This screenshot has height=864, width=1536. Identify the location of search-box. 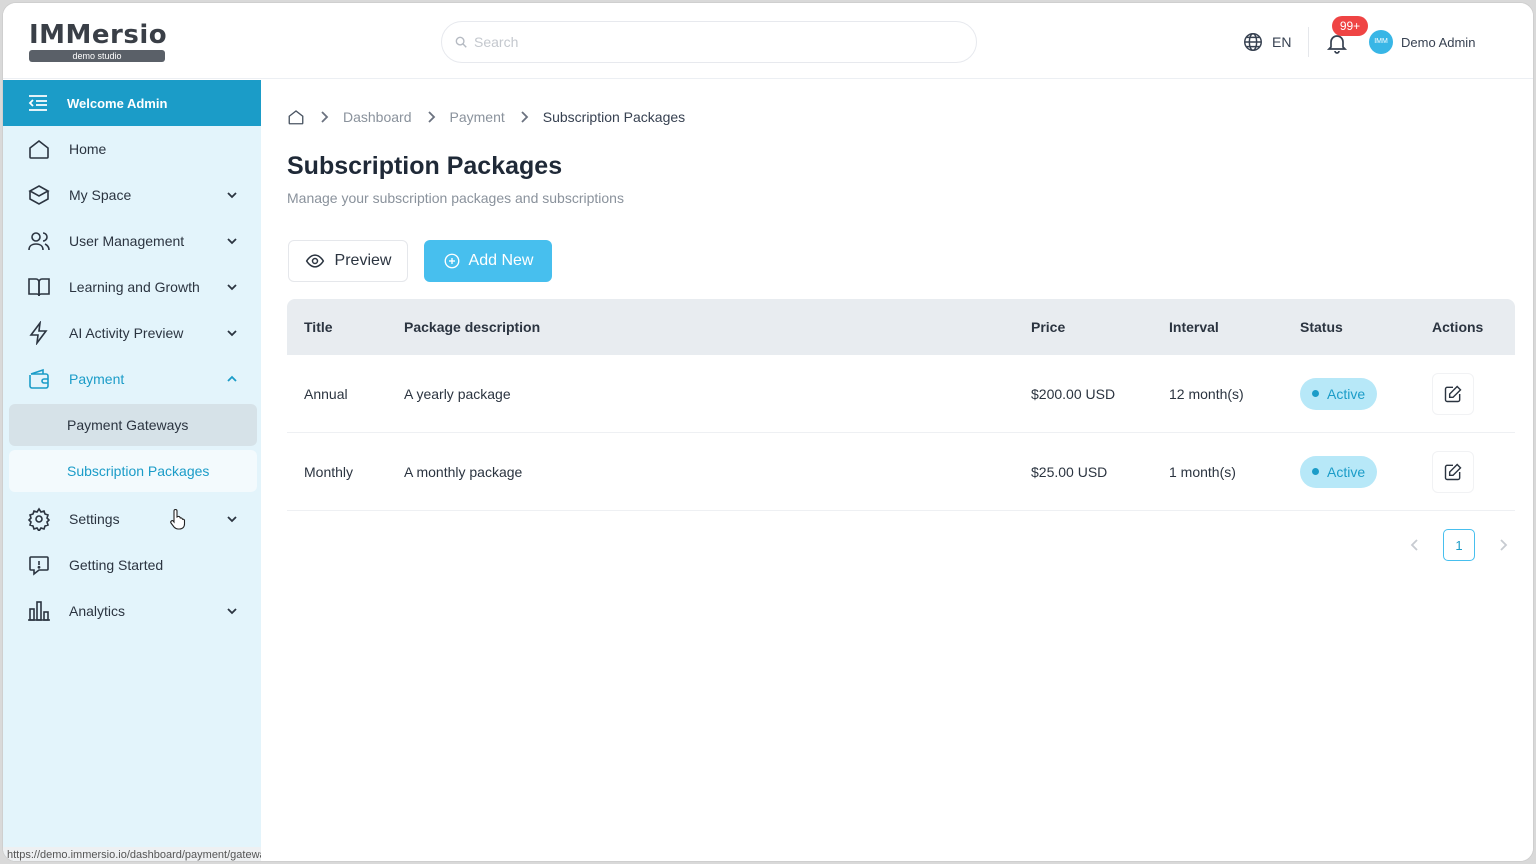
(709, 42).